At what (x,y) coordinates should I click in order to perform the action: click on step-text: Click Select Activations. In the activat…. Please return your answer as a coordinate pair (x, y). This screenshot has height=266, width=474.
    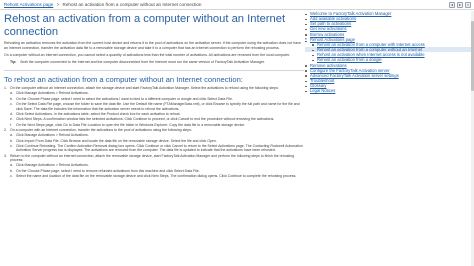
    Looking at the image, I should click on (98, 113).